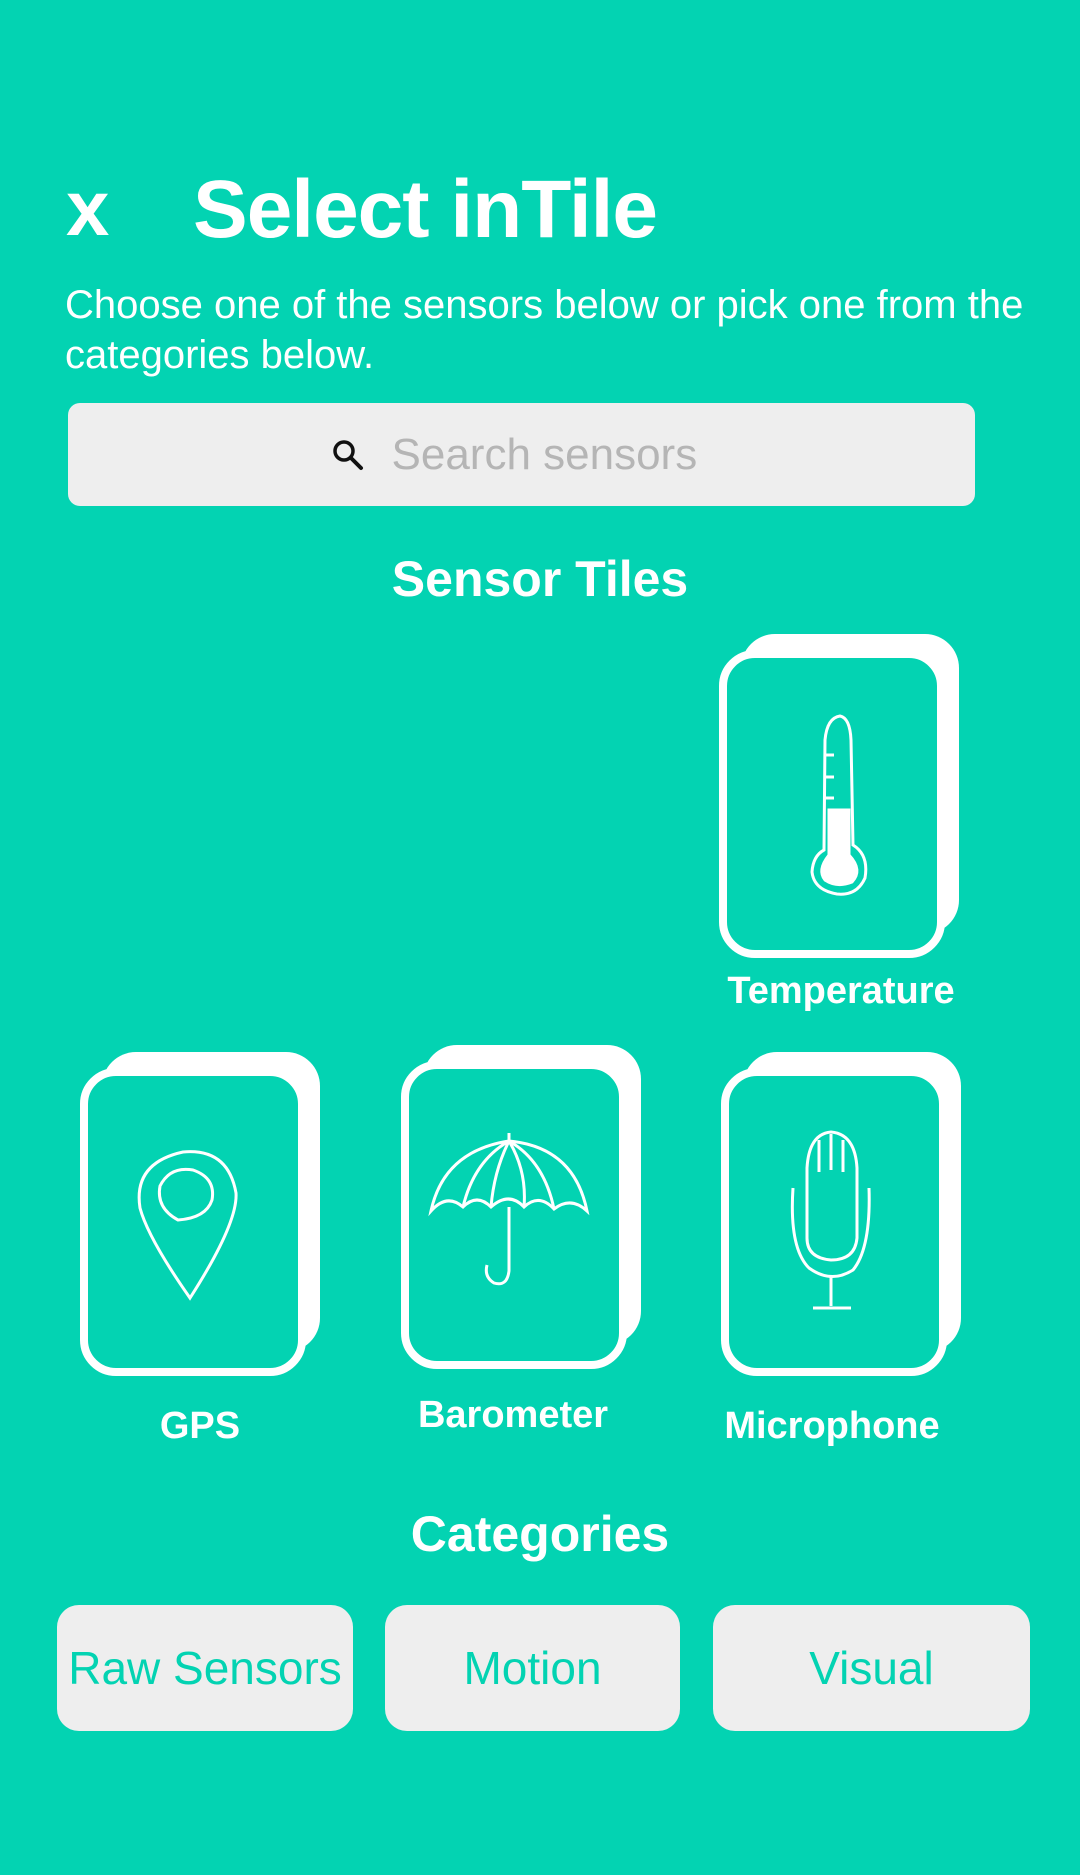  What do you see at coordinates (540, 1534) in the screenshot?
I see `categories-heading: Categories` at bounding box center [540, 1534].